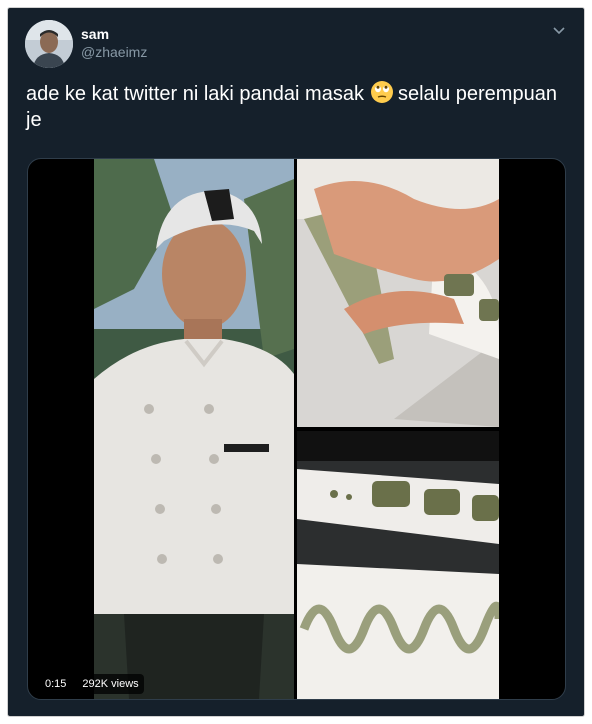 The height and width of the screenshot is (724, 592). What do you see at coordinates (382, 92) in the screenshot?
I see `rolling-eyes-emoji-icon` at bounding box center [382, 92].